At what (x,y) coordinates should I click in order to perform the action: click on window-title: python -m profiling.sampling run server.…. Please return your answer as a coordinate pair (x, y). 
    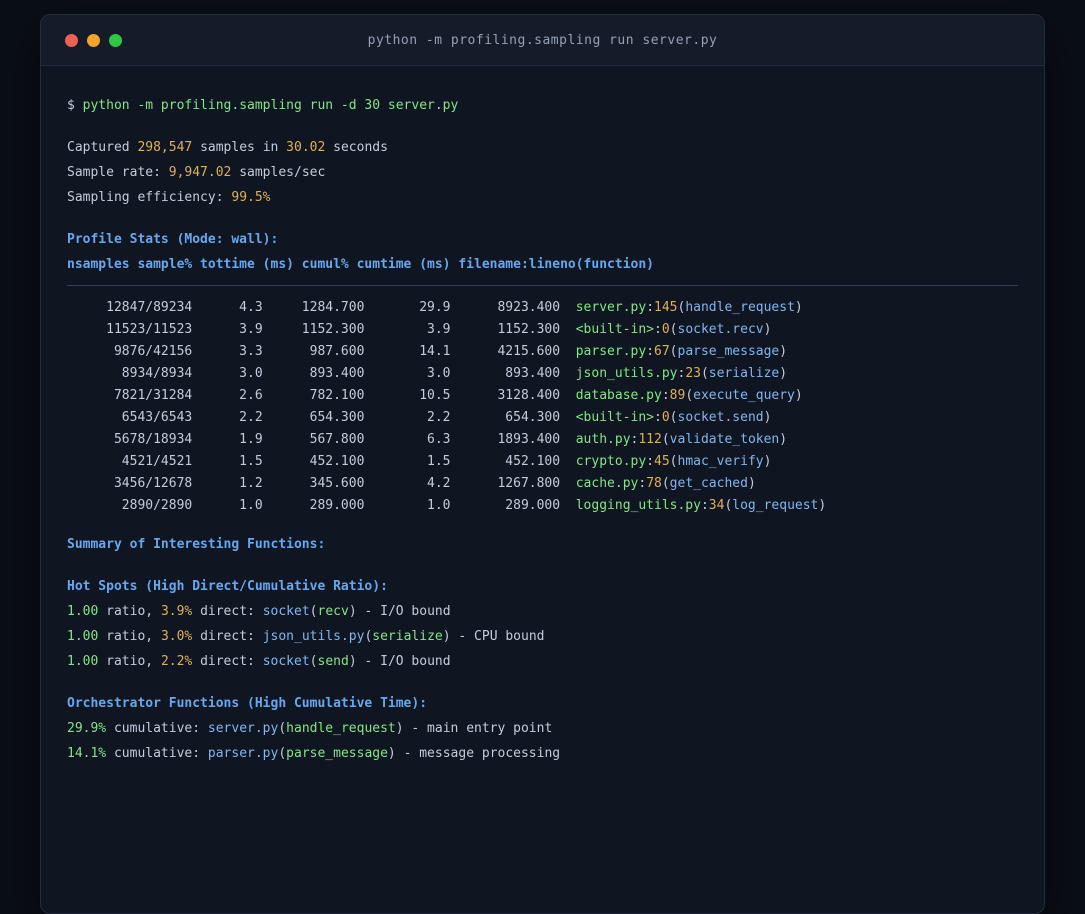
    Looking at the image, I should click on (542, 40).